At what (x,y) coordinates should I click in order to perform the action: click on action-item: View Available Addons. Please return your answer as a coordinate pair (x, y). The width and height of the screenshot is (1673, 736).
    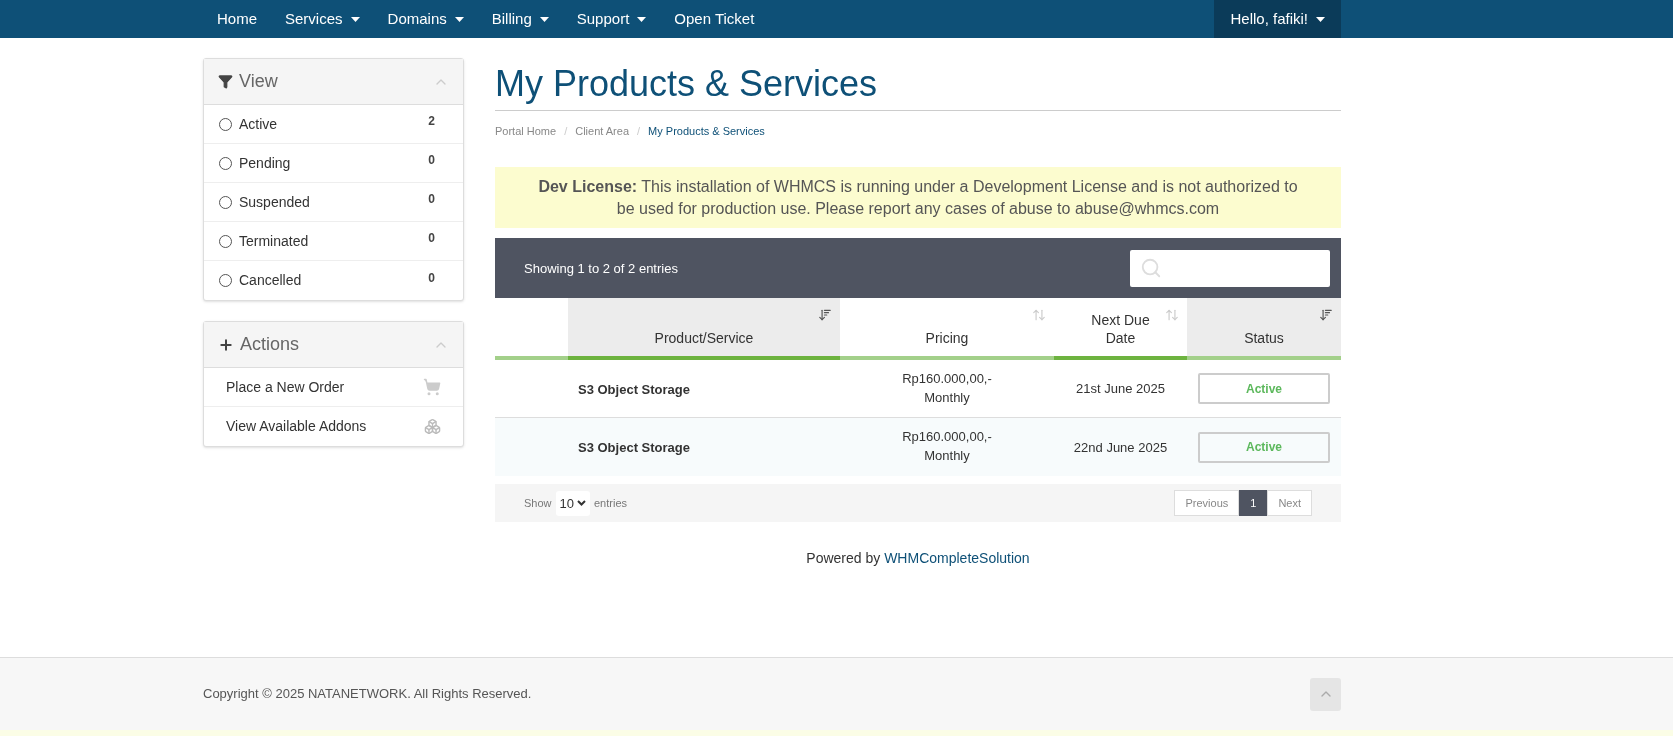
    Looking at the image, I should click on (333, 426).